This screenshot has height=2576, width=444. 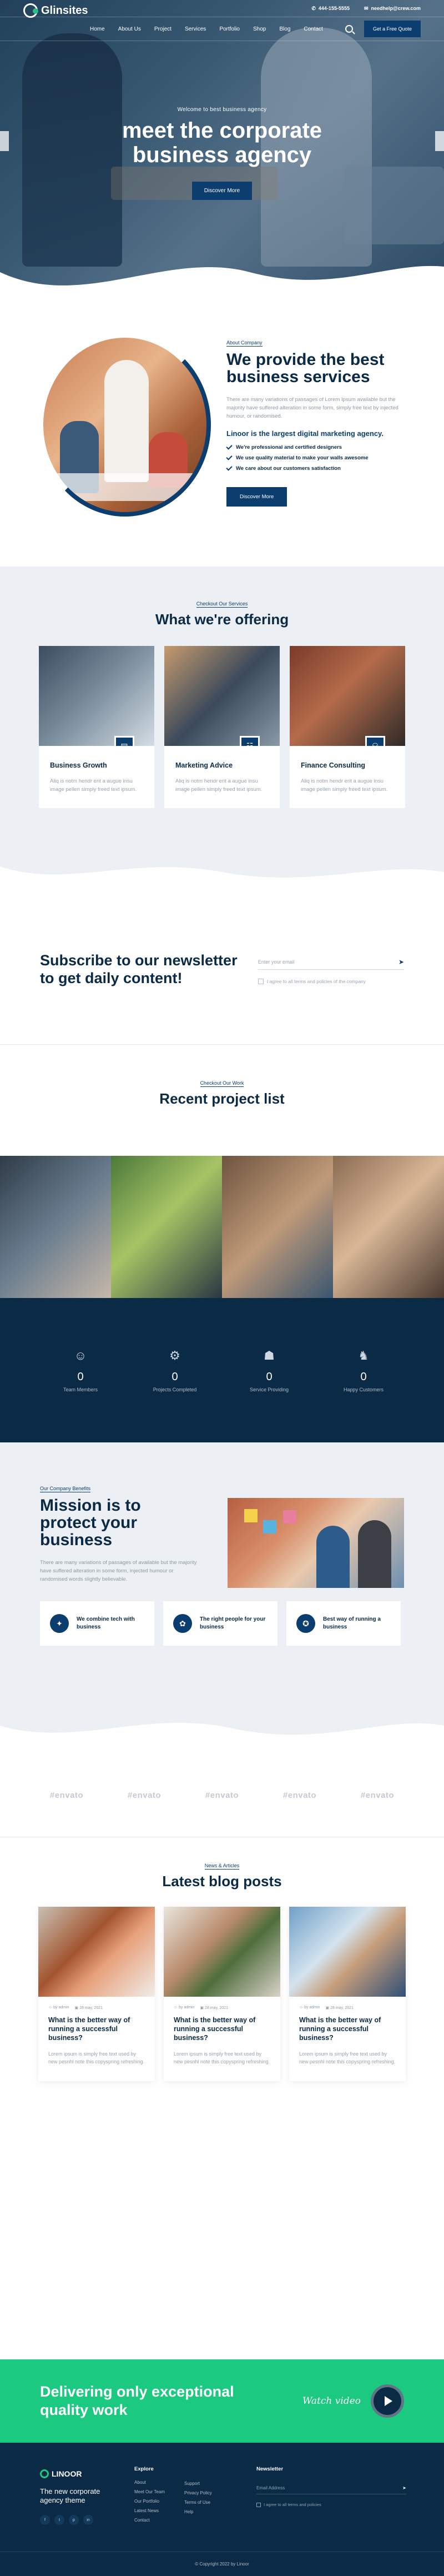 I want to click on footer-link: Latest News, so click(x=150, y=2510).